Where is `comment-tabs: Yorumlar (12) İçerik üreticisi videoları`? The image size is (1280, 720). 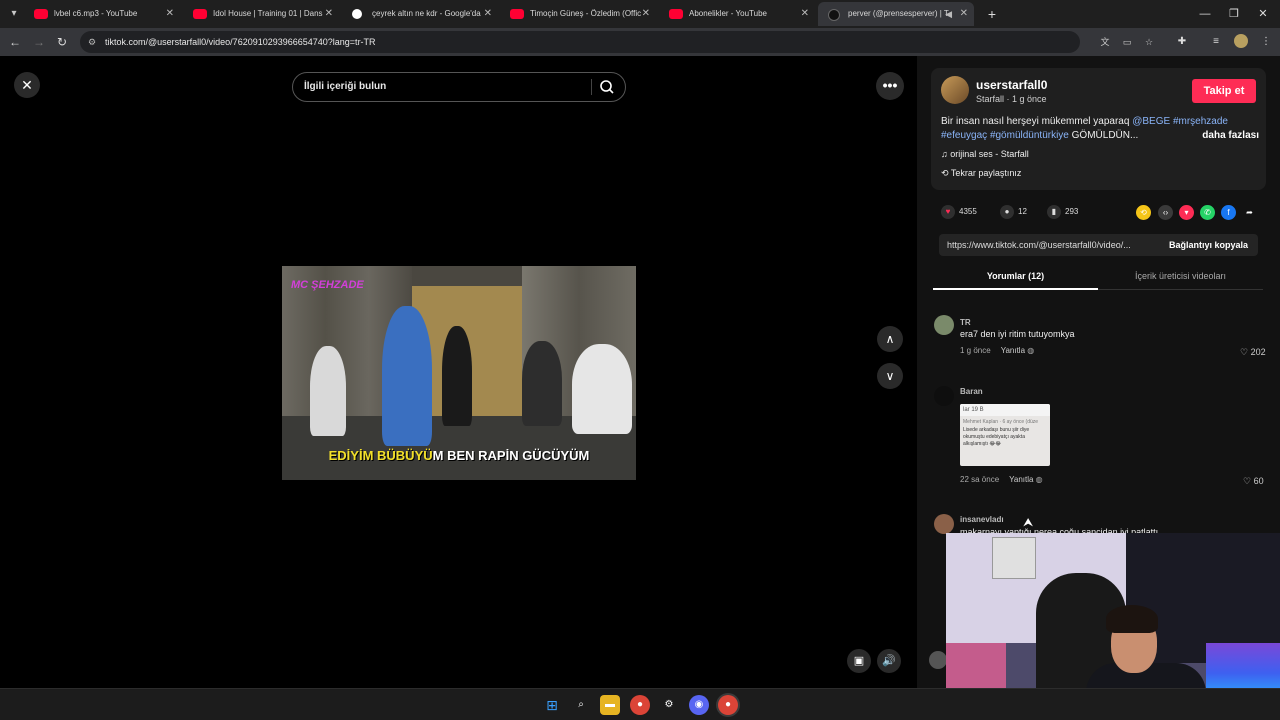
comment-tabs: Yorumlar (12) İçerik üreticisi videoları is located at coordinates (1098, 279).